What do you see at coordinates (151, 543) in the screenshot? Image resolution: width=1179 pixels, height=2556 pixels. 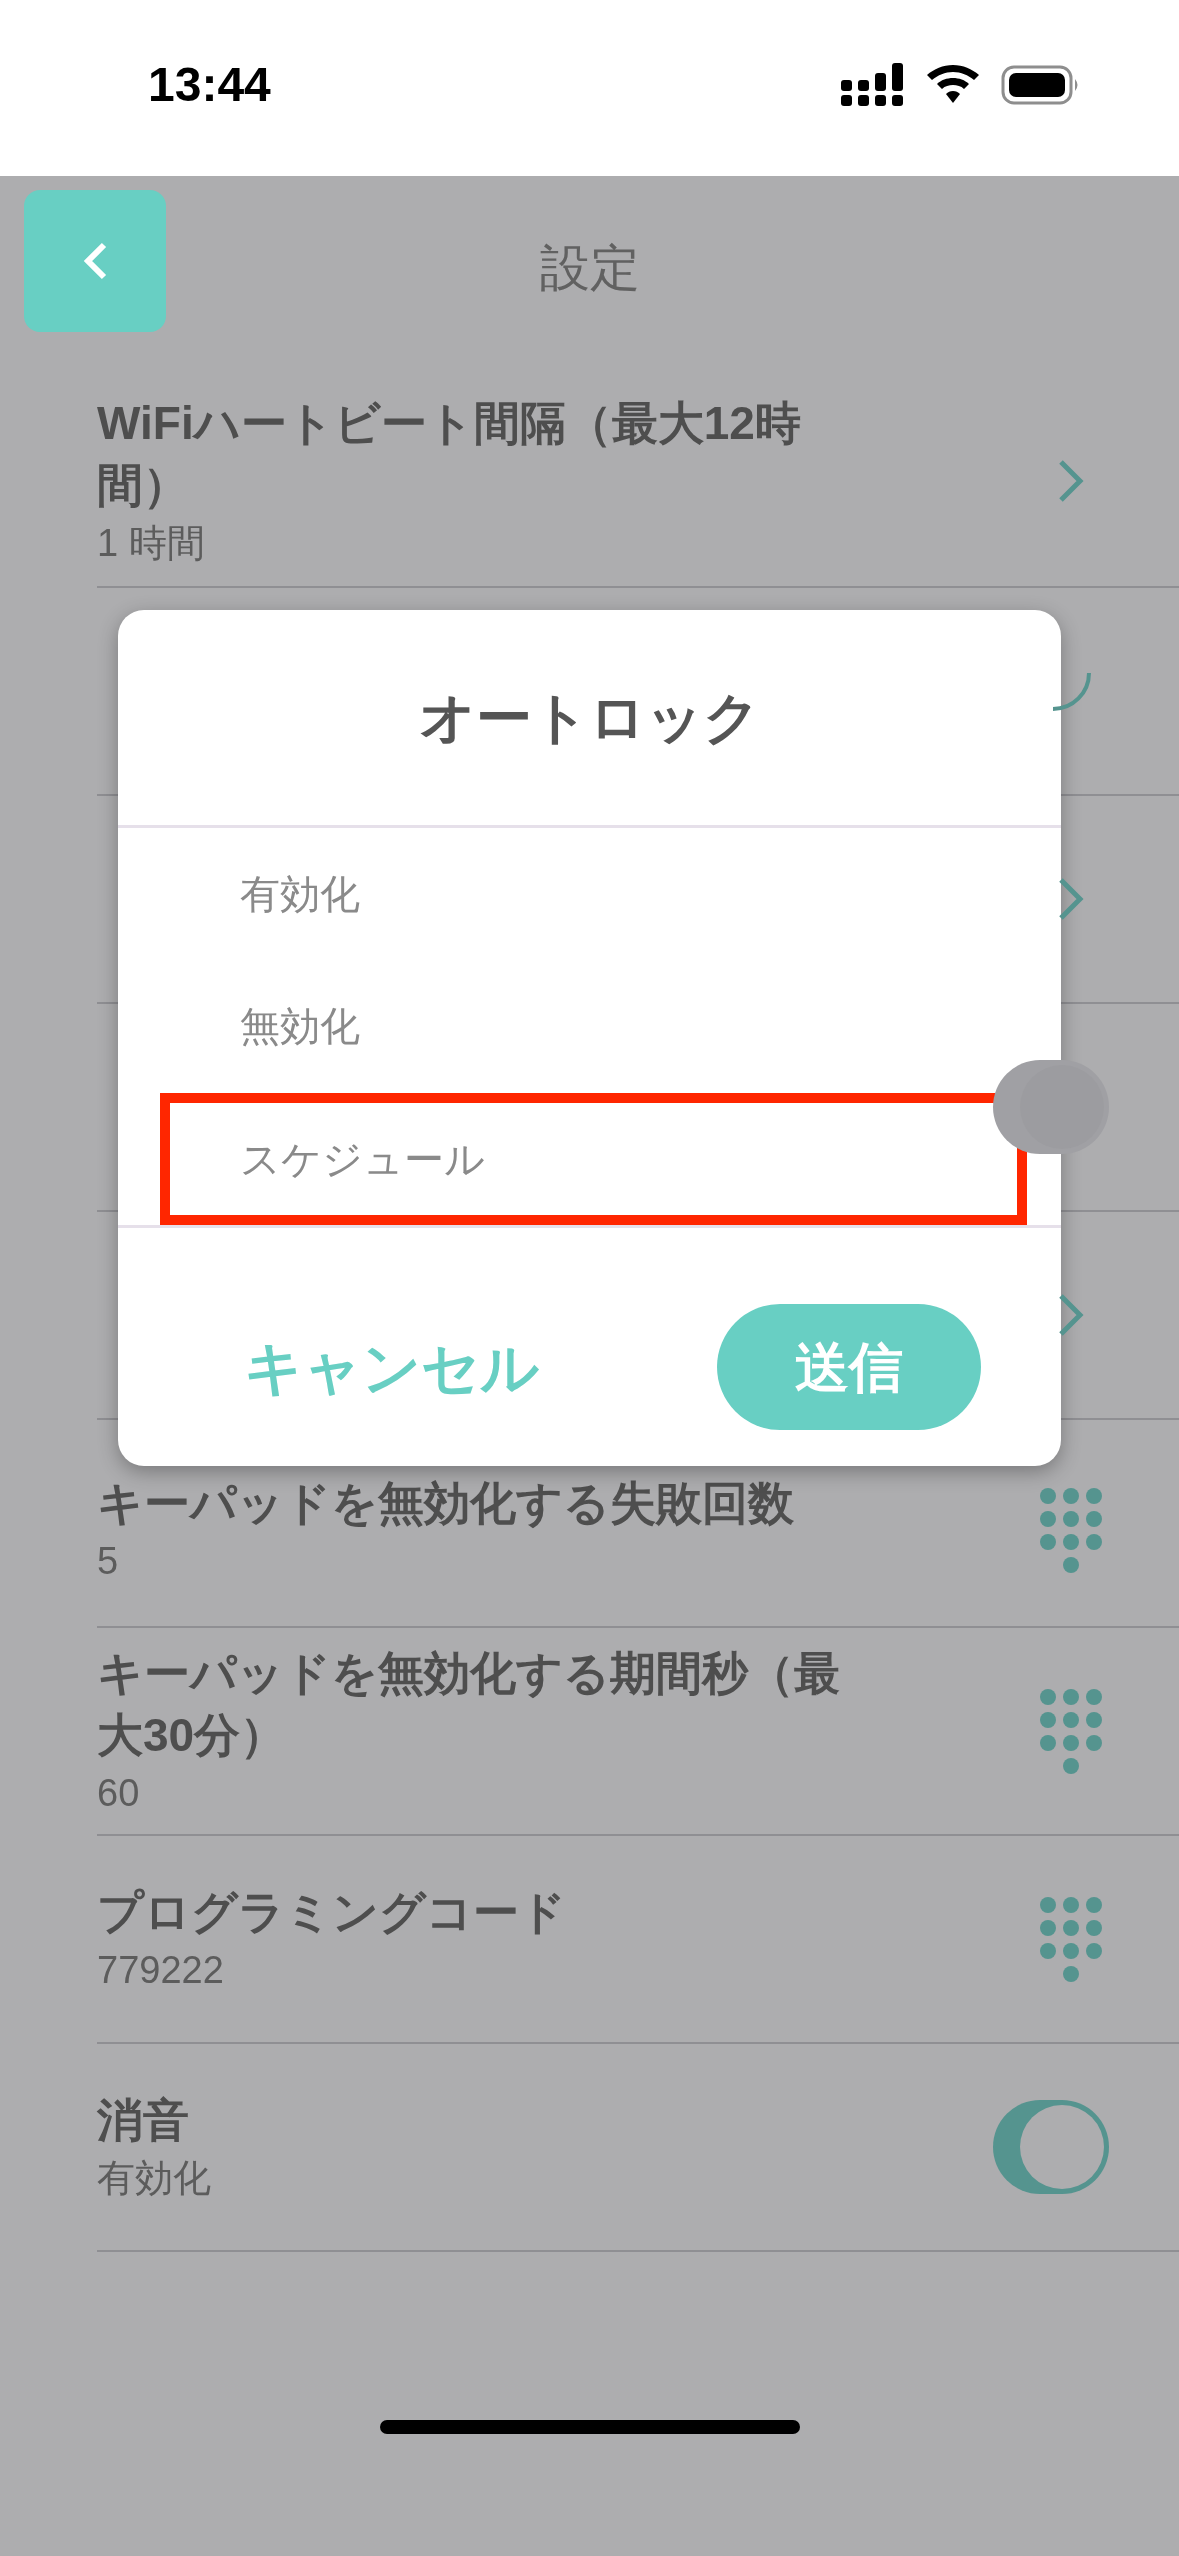 I see `setting-value: 1 時間` at bounding box center [151, 543].